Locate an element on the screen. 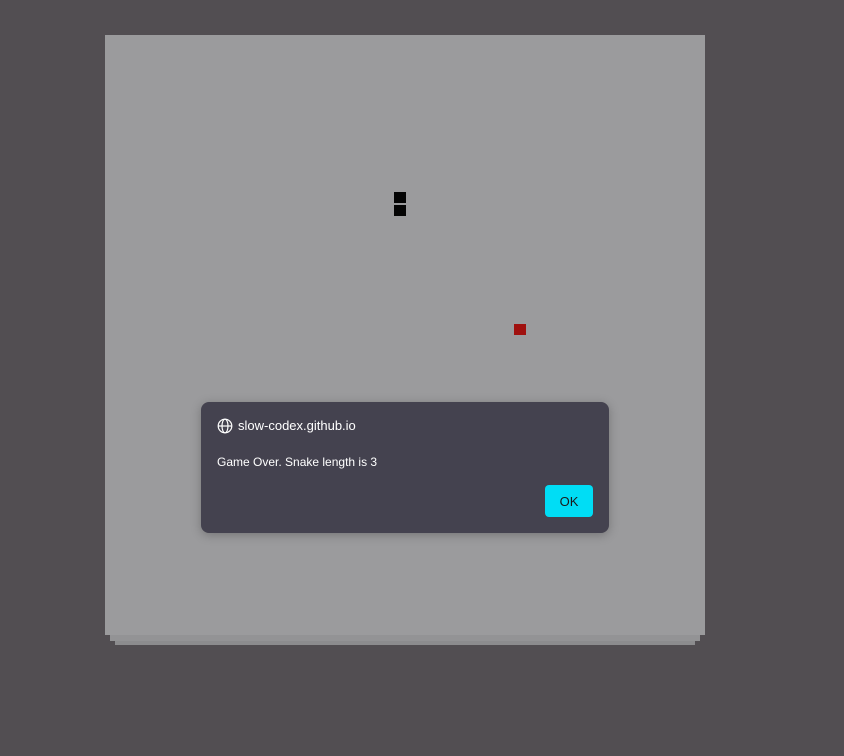 The width and height of the screenshot is (844, 756). dialog-message: Game Over. Snake length is 3 is located at coordinates (297, 462).